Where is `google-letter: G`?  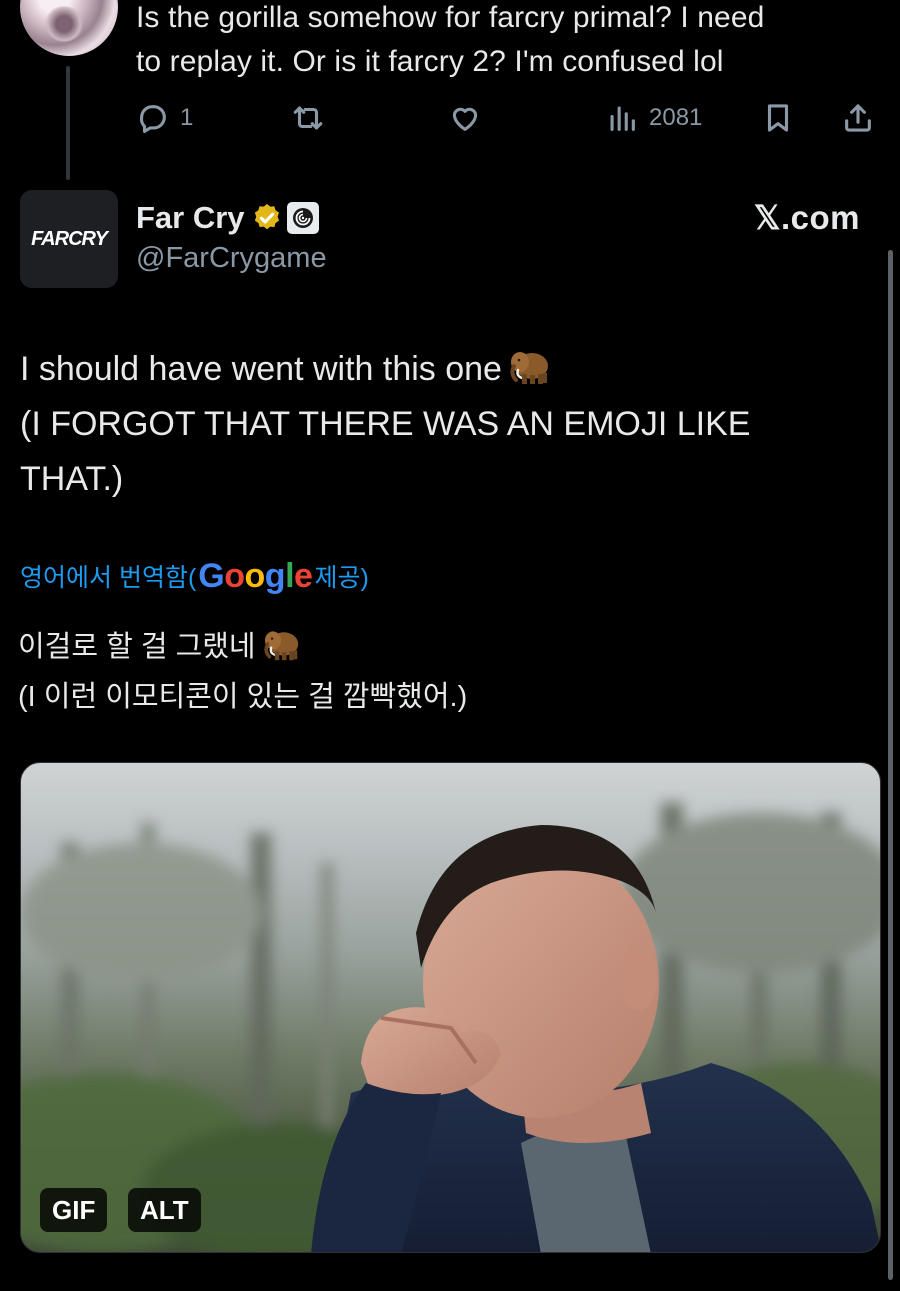
google-letter: G is located at coordinates (211, 575).